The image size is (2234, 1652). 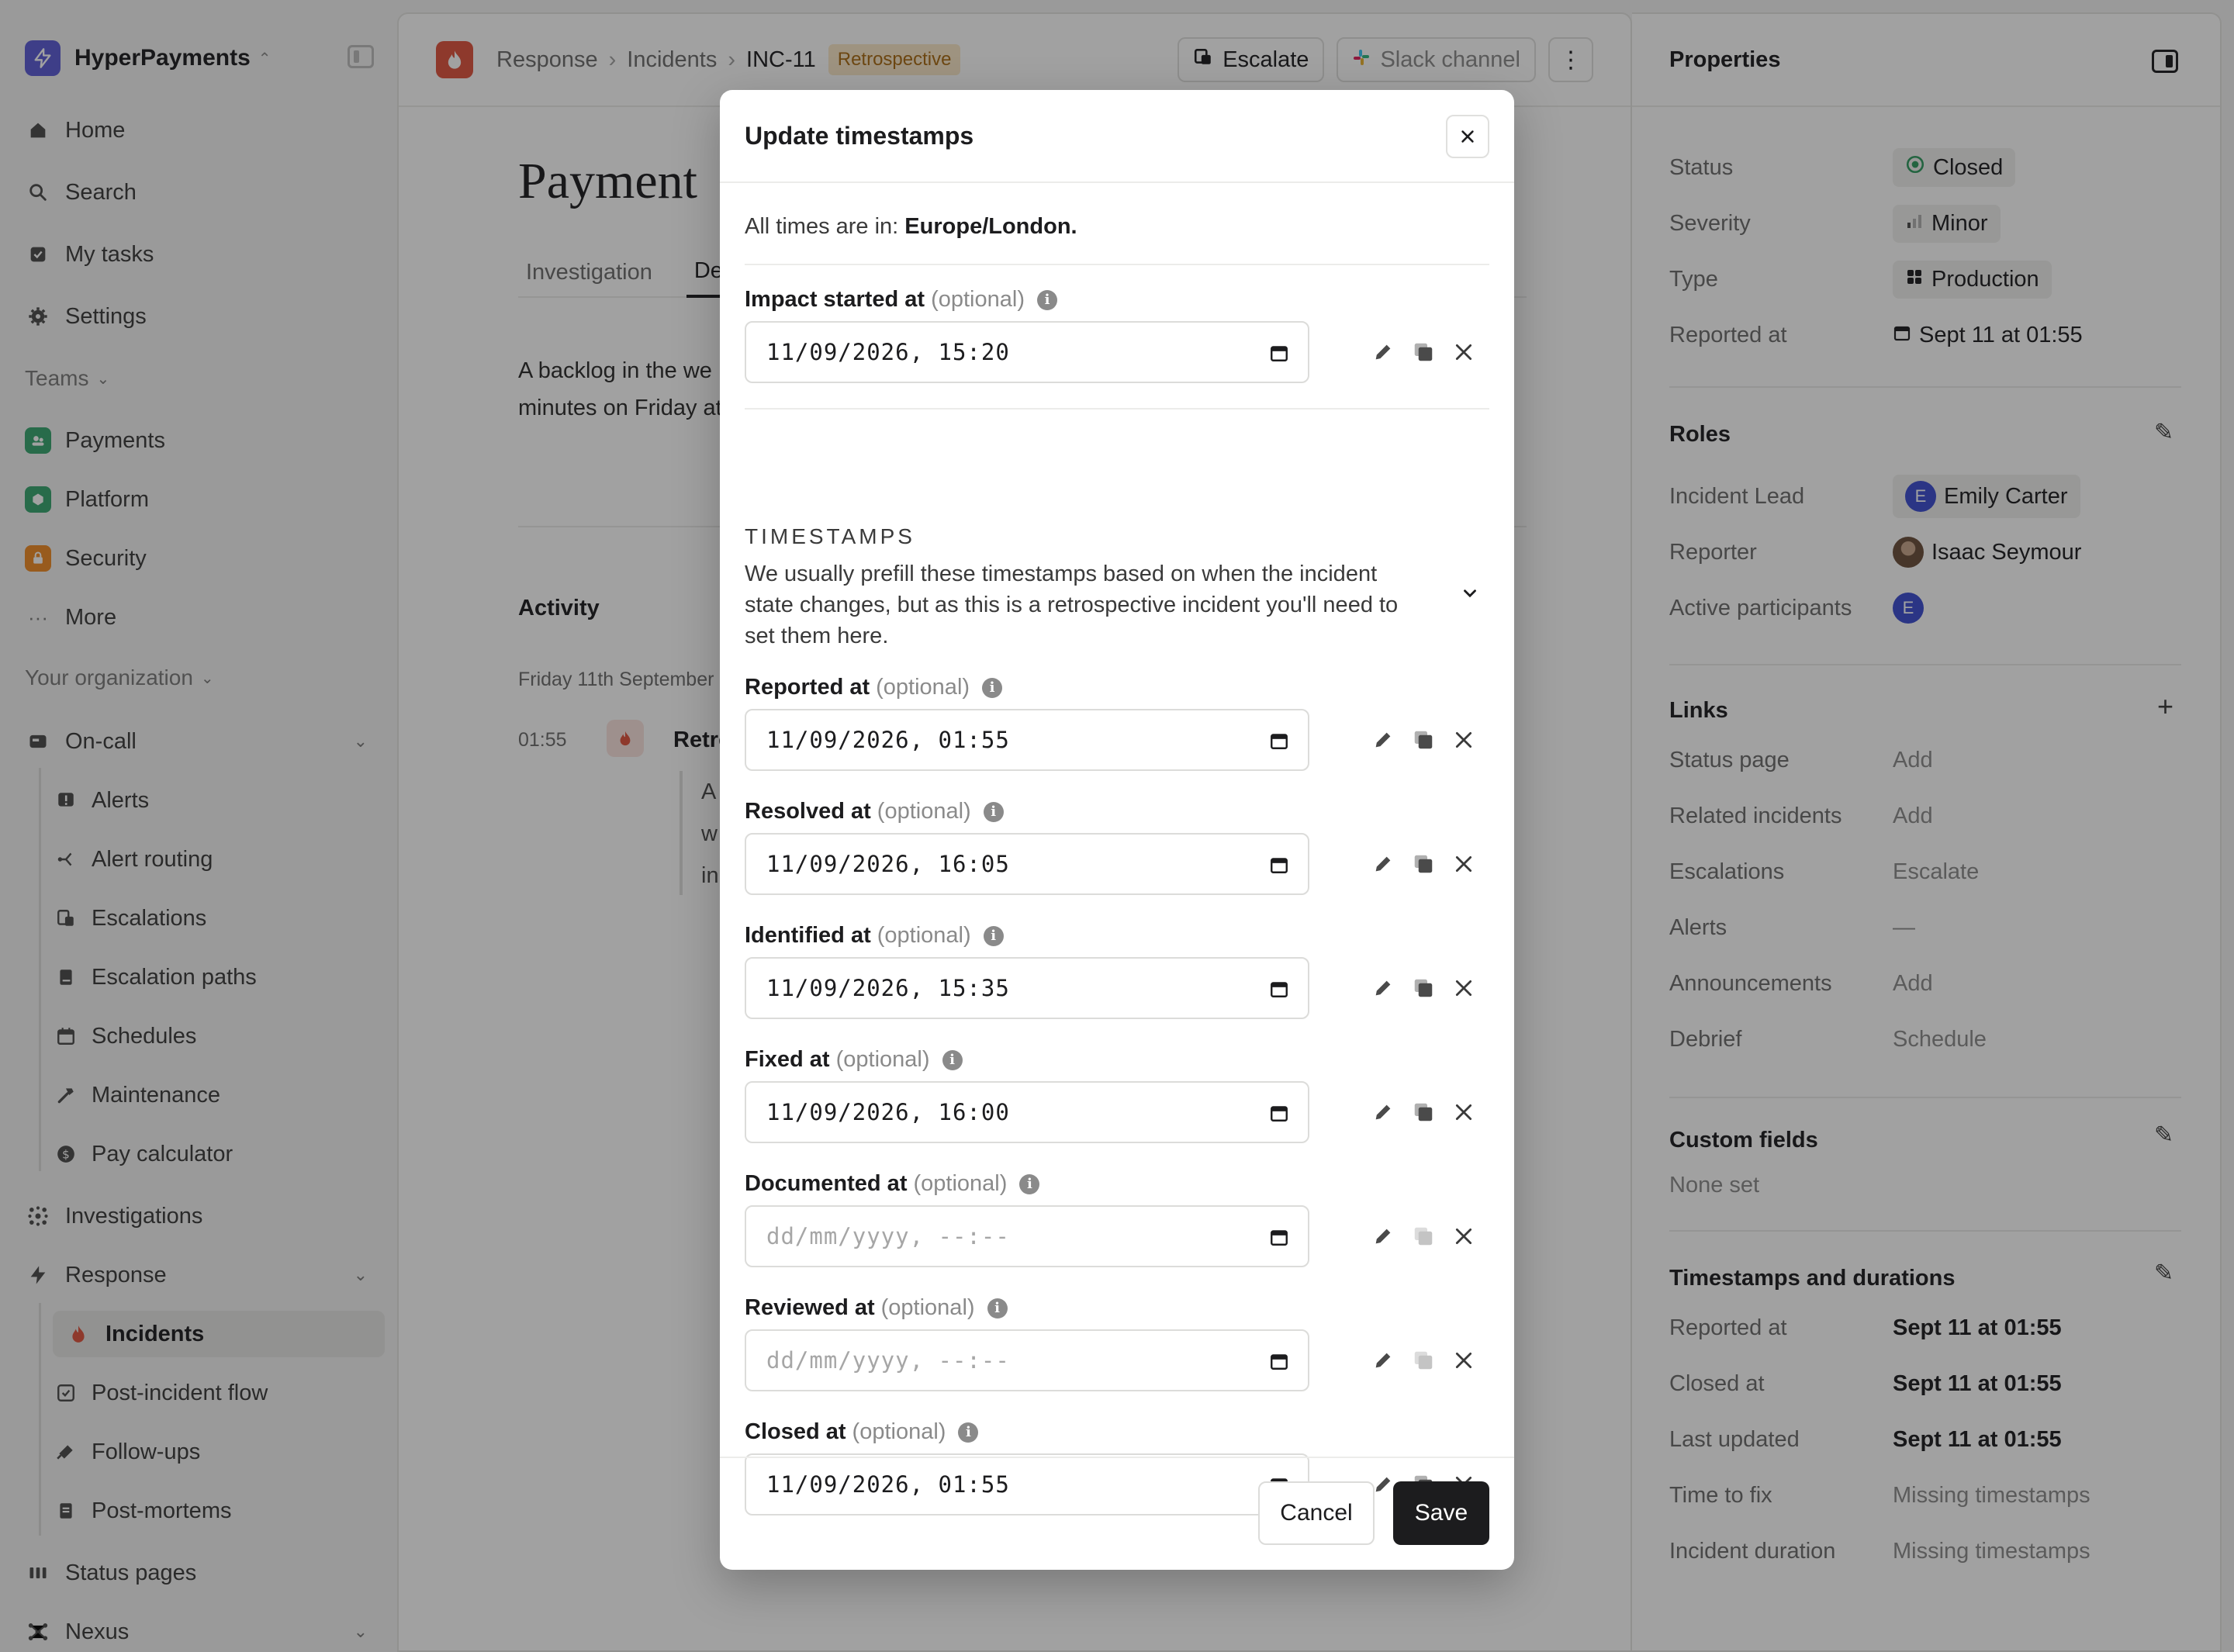 I want to click on reported-field-actions, so click(x=1430, y=740).